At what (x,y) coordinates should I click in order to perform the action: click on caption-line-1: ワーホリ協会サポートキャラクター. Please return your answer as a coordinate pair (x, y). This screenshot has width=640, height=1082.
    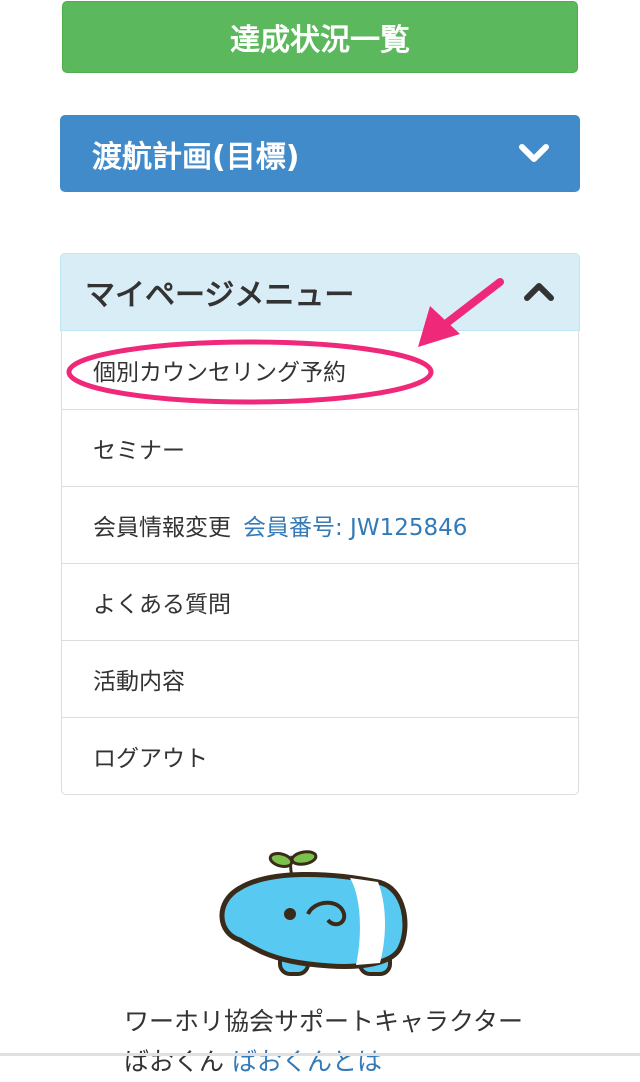
    Looking at the image, I should click on (324, 1021).